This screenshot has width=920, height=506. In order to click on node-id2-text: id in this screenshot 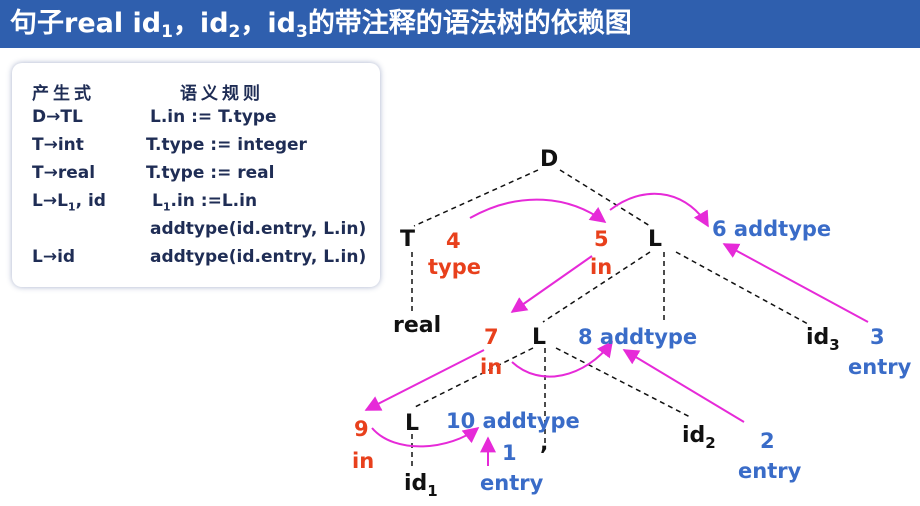, I will do `click(693, 435)`.